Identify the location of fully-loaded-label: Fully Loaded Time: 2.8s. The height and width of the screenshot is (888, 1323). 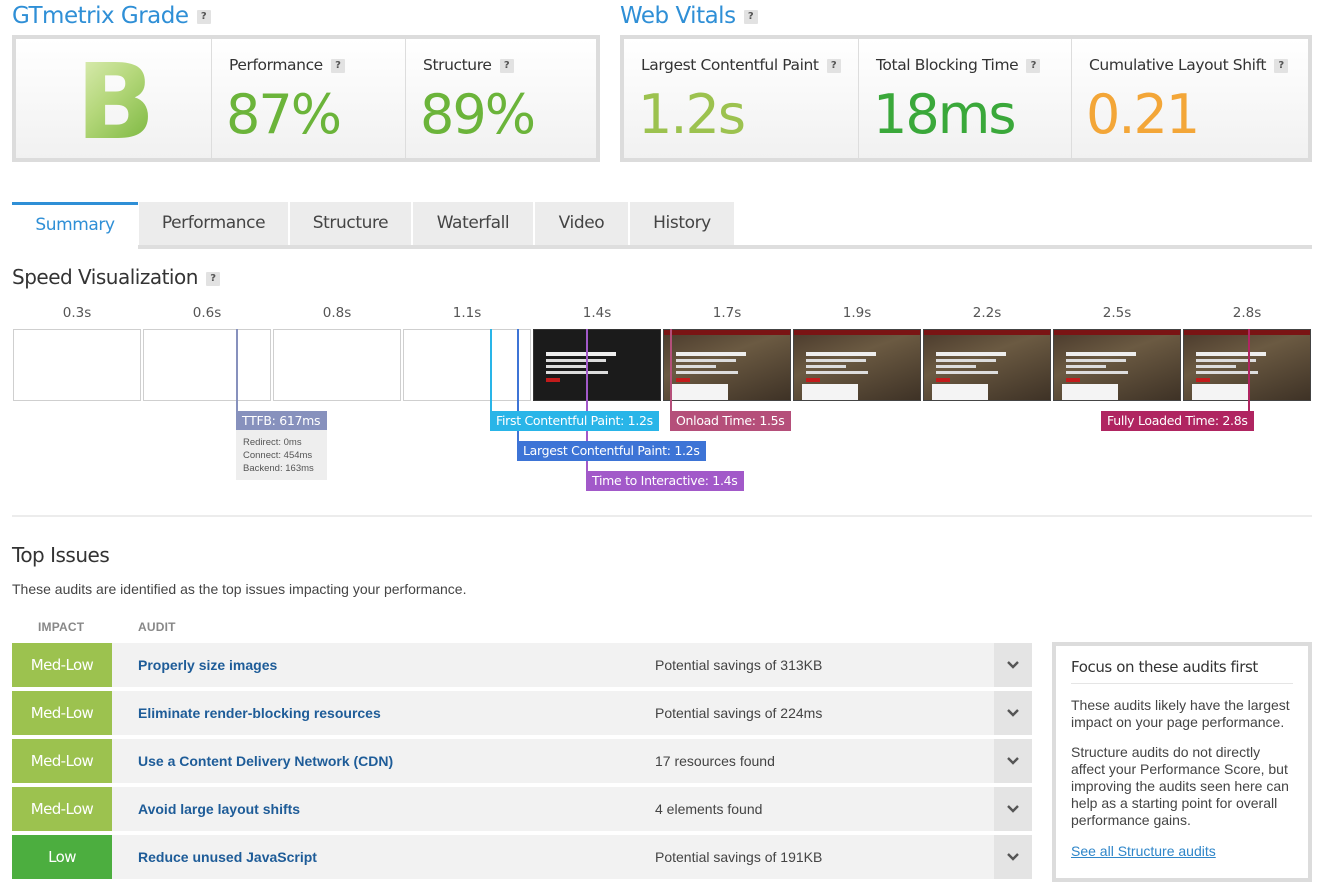
(1177, 421).